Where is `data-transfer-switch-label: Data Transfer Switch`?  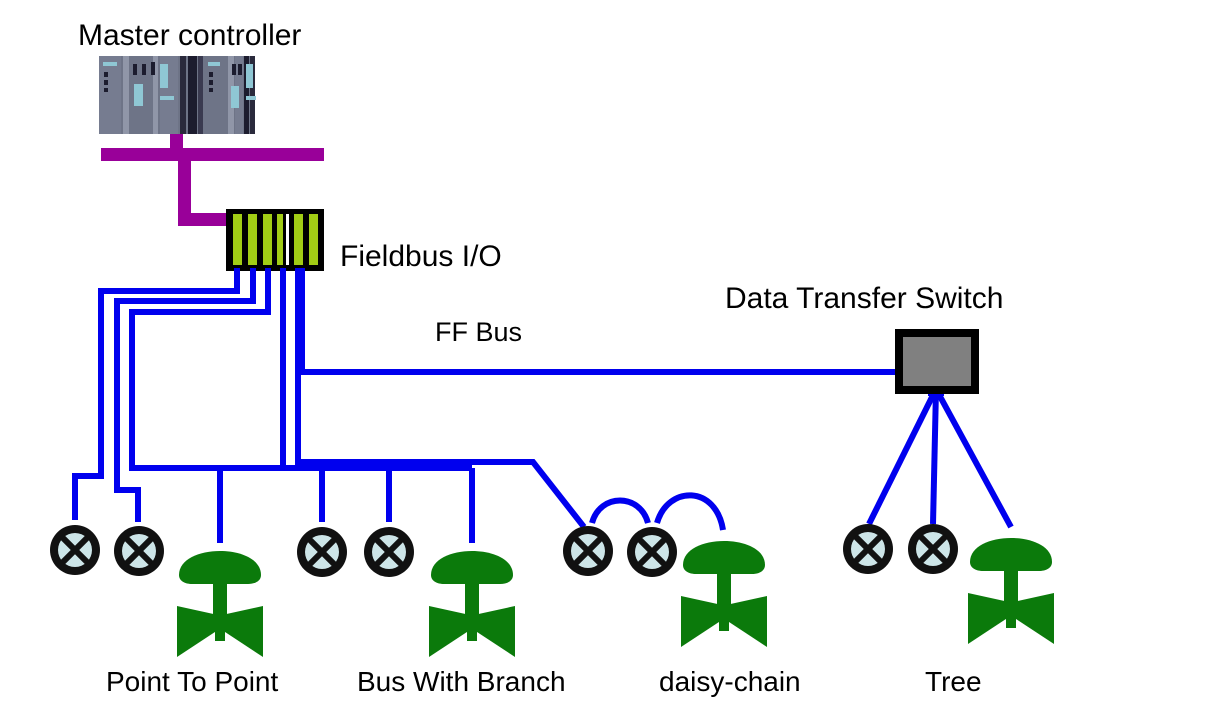
data-transfer-switch-label: Data Transfer Switch is located at coordinates (864, 298).